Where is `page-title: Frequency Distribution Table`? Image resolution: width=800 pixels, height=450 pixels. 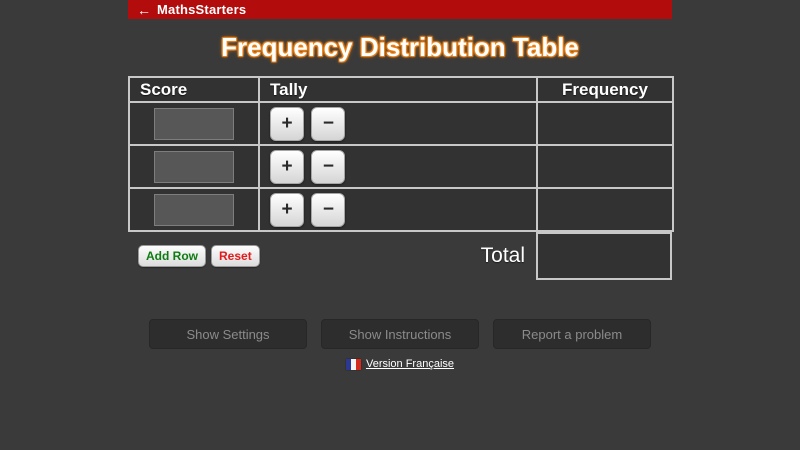 page-title: Frequency Distribution Table is located at coordinates (400, 47).